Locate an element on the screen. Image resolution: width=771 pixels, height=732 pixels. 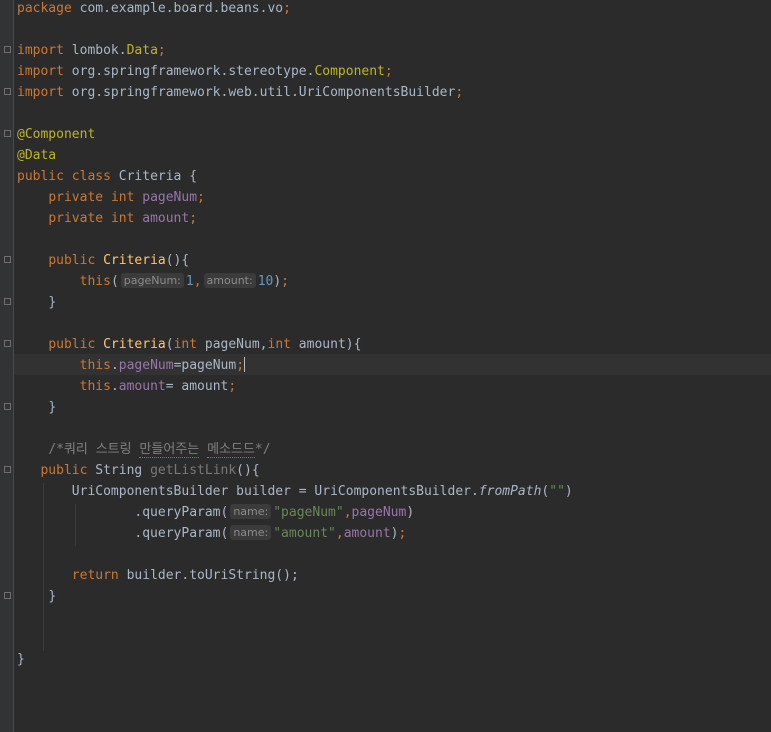
code-line-return: return builder.toUriString(); is located at coordinates (185, 575).